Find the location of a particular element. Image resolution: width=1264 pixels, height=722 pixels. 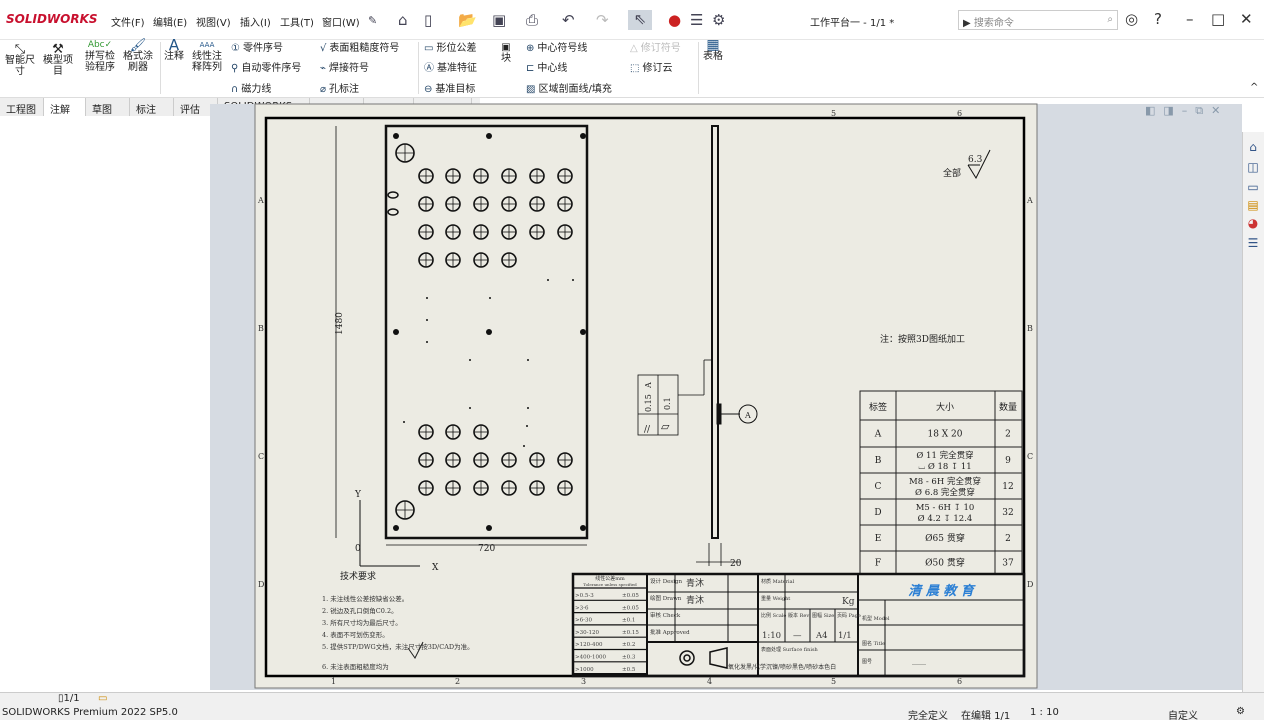

rev-label: 版本 Rev is located at coordinates (798, 615).